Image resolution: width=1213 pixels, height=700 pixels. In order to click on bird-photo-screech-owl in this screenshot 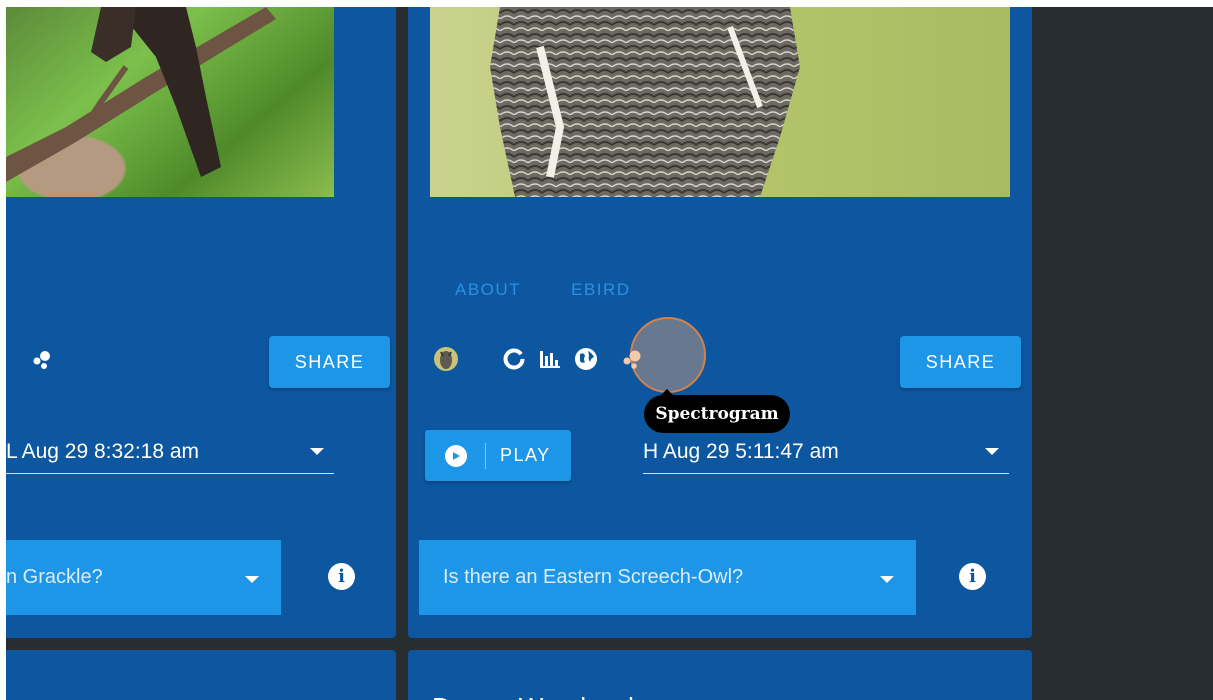, I will do `click(720, 102)`.